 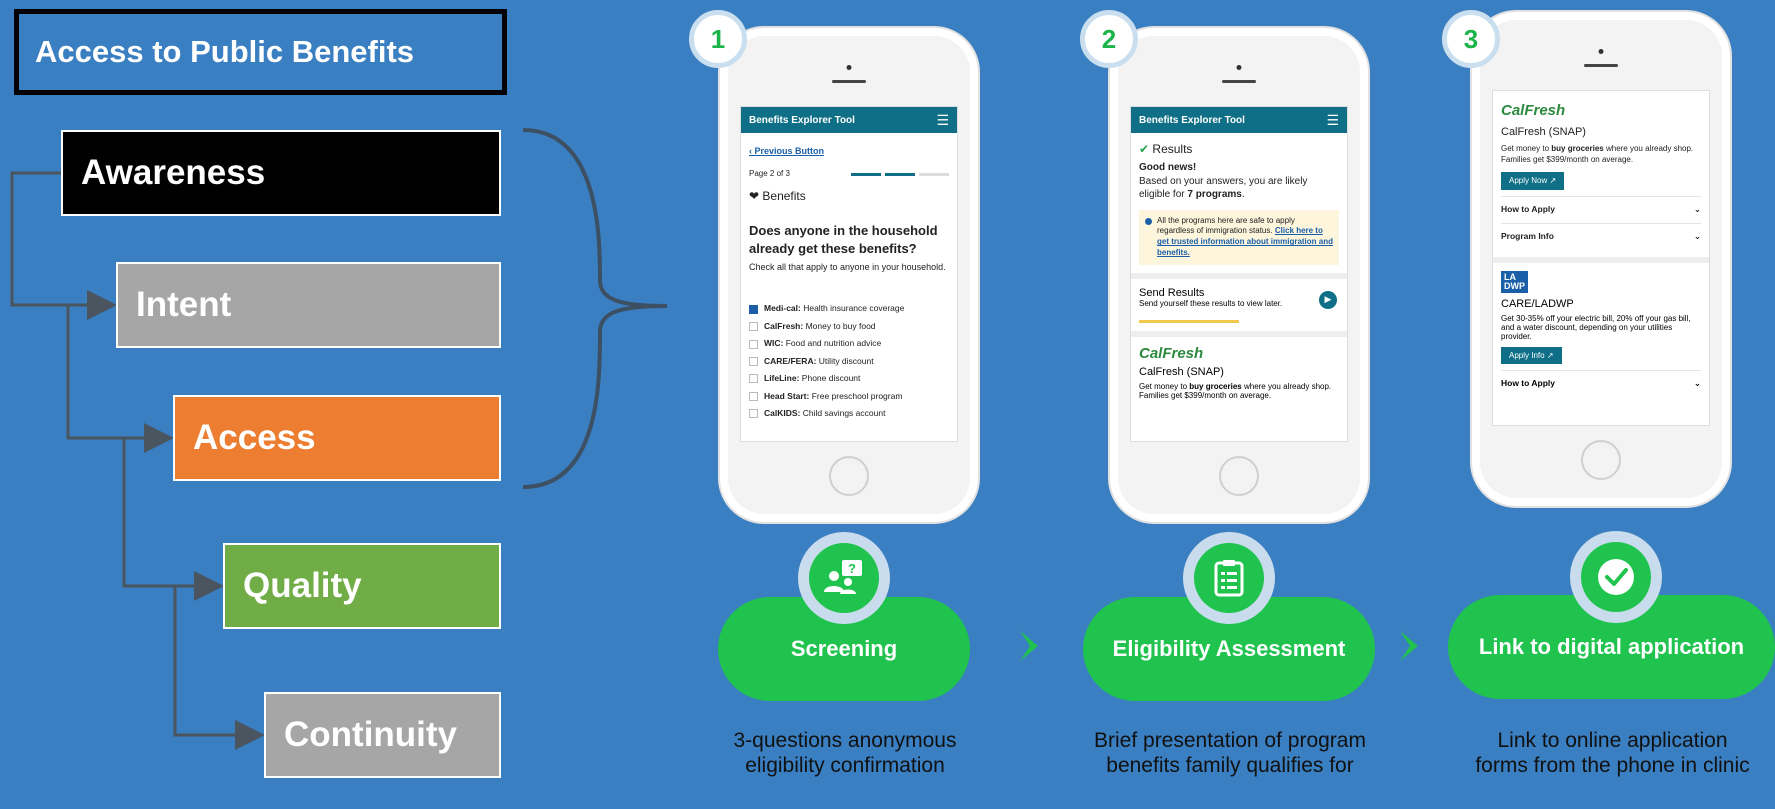 What do you see at coordinates (849, 396) in the screenshot?
I see `option-row: Head Start: Free preschool program` at bounding box center [849, 396].